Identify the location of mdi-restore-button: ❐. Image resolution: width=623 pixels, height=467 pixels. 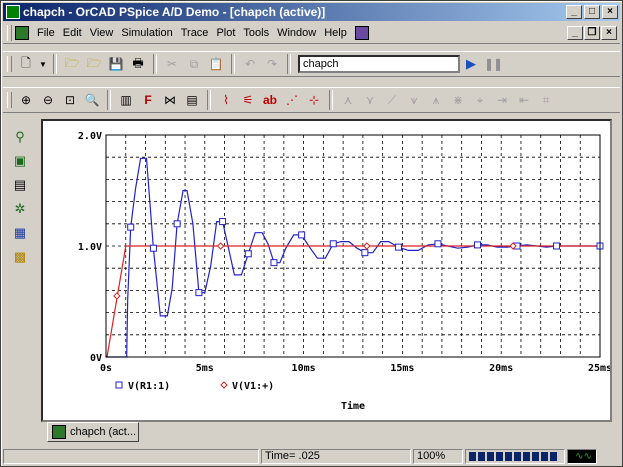
(592, 33).